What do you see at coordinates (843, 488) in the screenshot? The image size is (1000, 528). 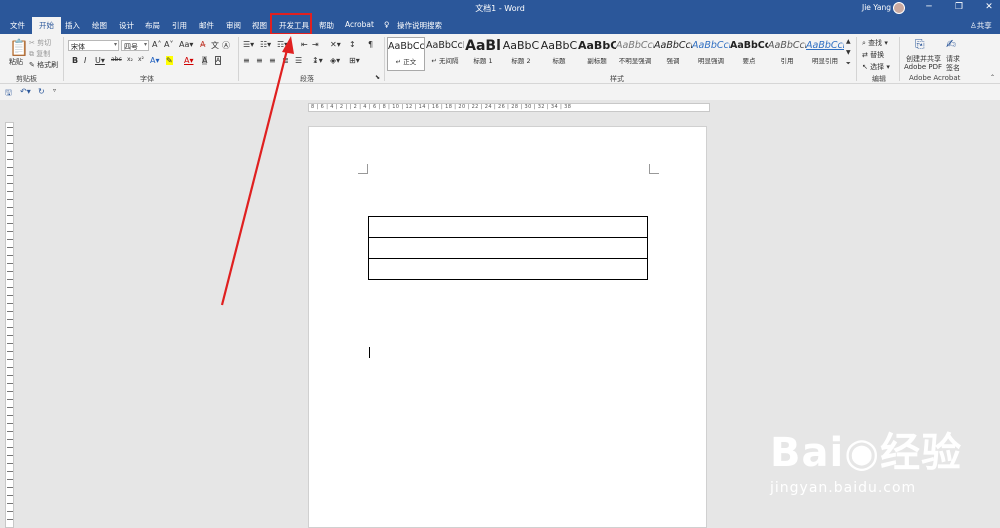 I see `watermark-url: jingyan.baidu.com` at bounding box center [843, 488].